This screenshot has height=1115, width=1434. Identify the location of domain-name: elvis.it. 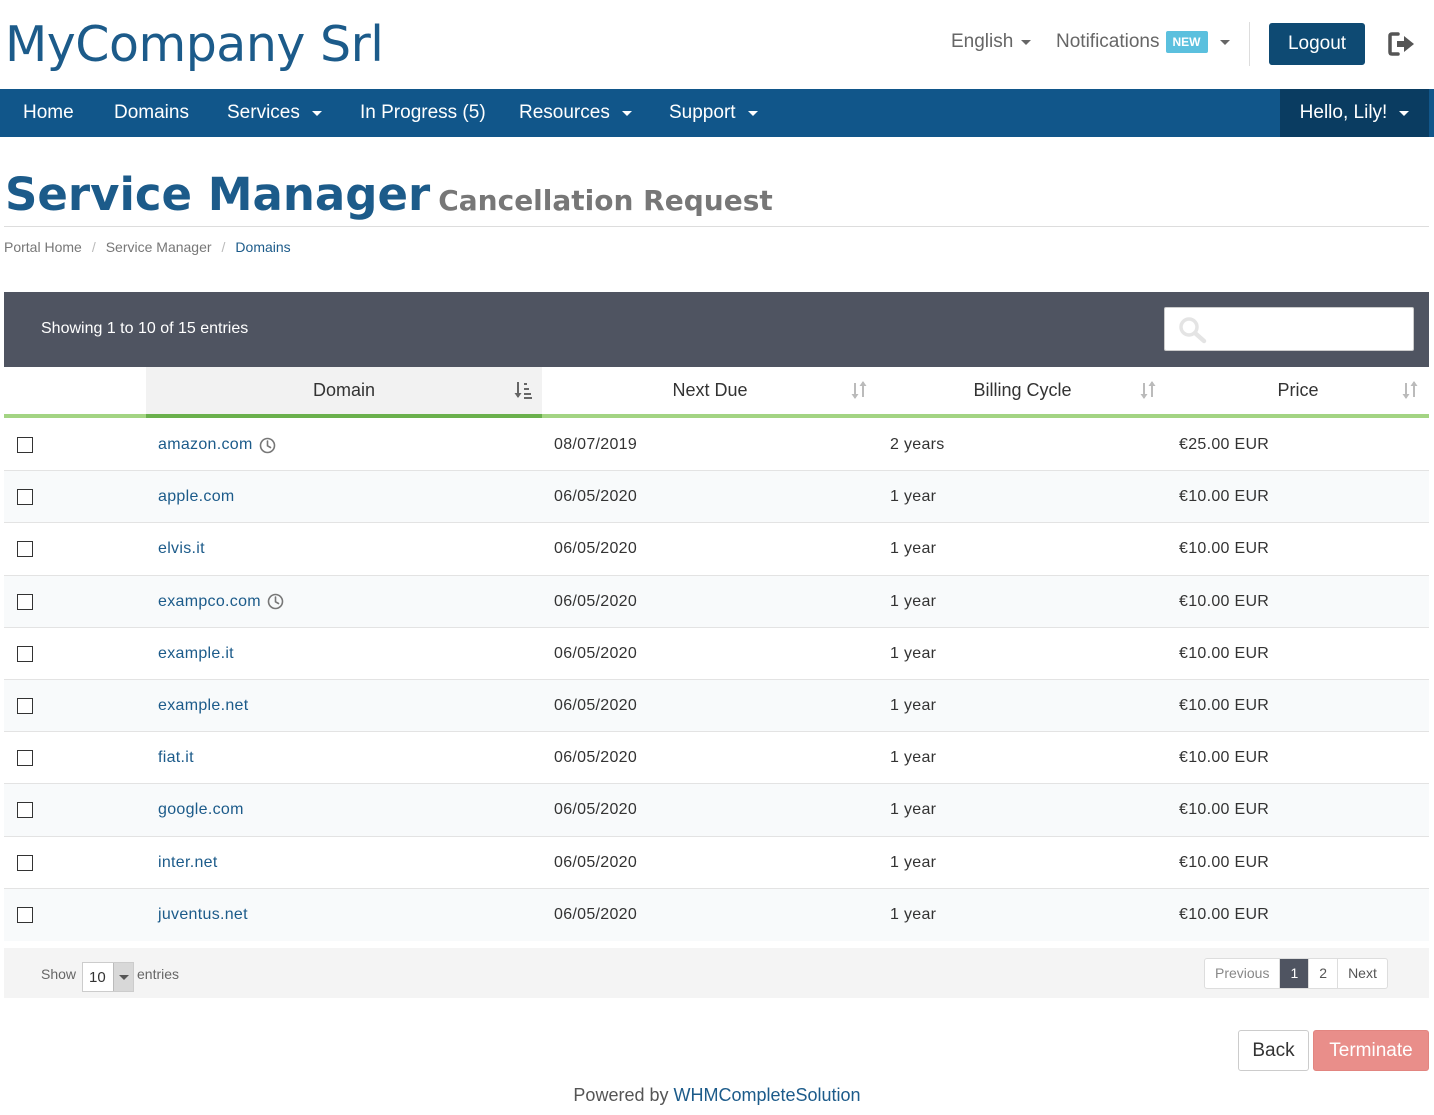
(181, 549).